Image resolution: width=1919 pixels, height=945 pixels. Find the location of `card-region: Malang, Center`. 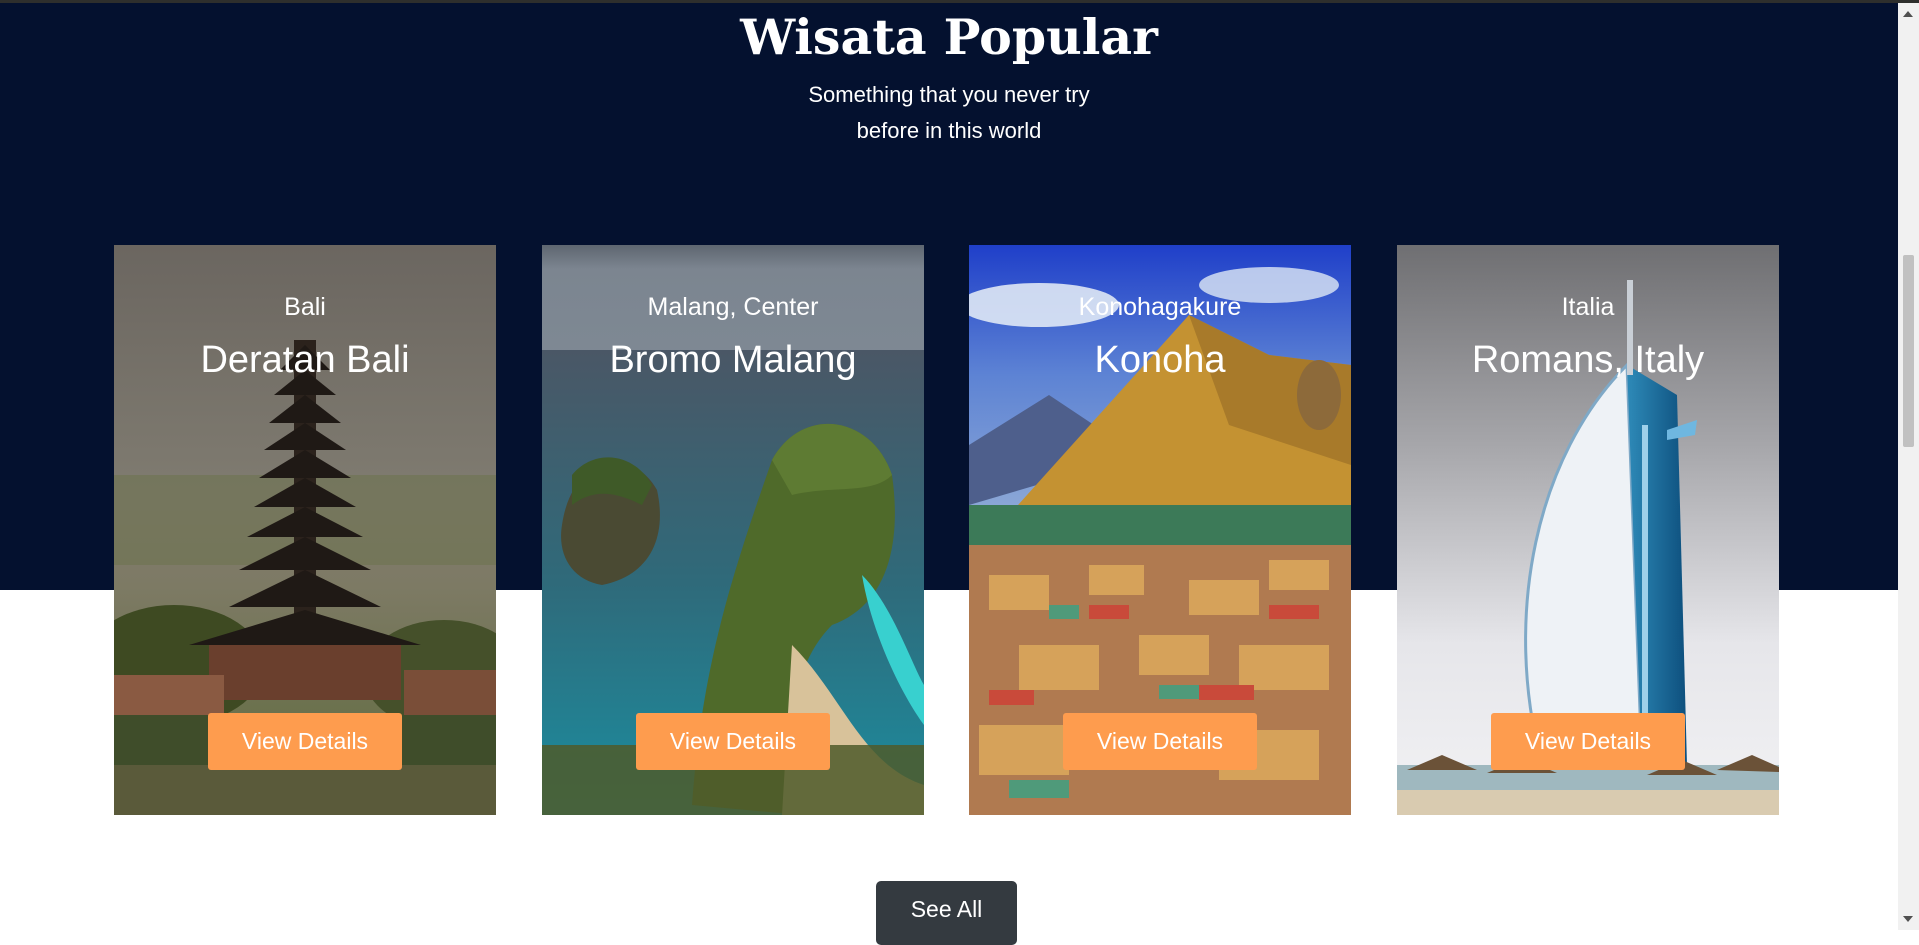

card-region: Malang, Center is located at coordinates (733, 307).